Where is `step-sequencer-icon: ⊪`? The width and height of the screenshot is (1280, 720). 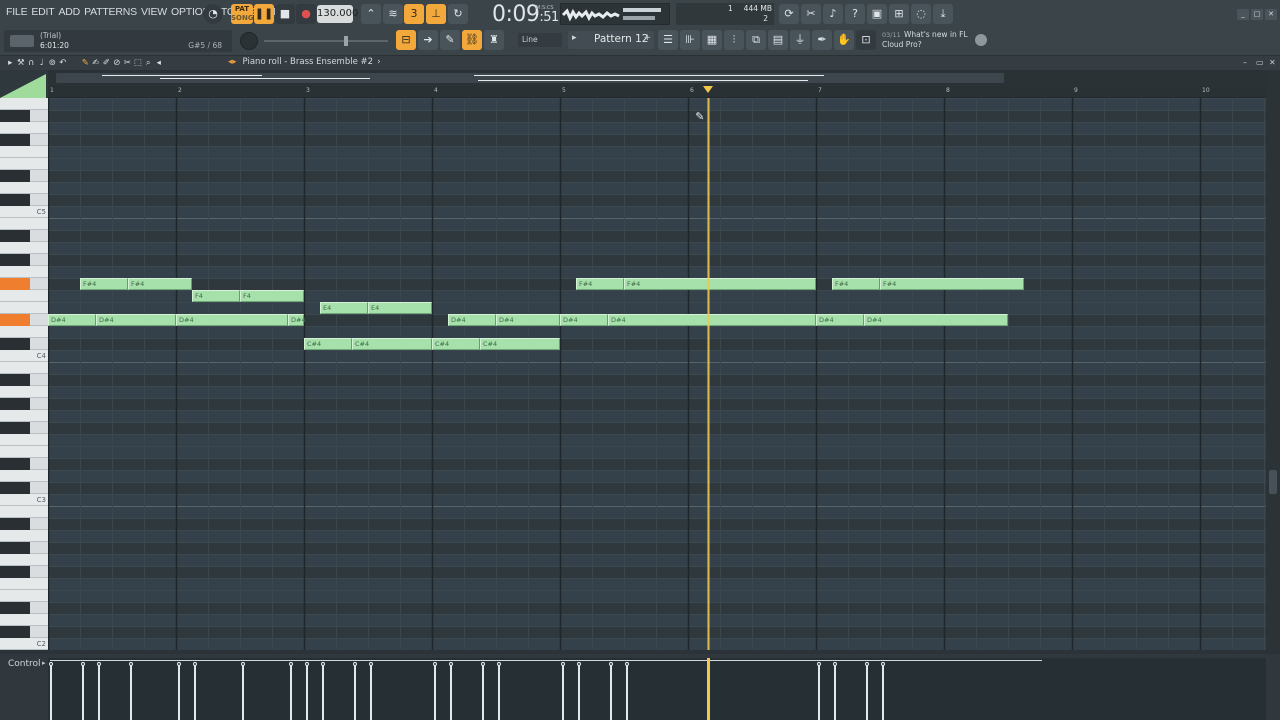
step-sequencer-icon: ⊪ is located at coordinates (690, 40).